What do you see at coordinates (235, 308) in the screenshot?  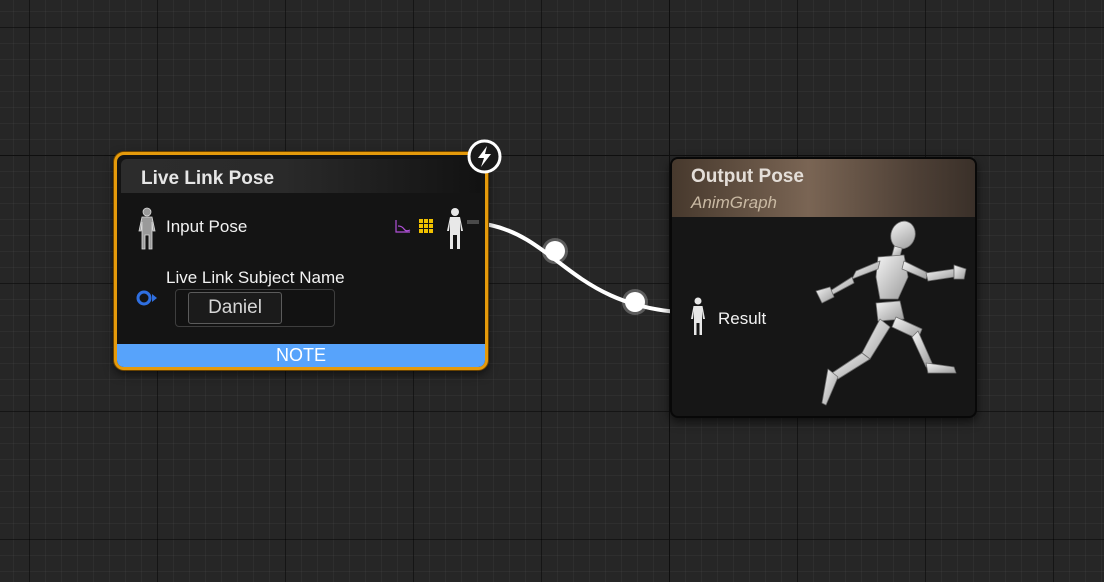 I see `subject-name-value: Daniel` at bounding box center [235, 308].